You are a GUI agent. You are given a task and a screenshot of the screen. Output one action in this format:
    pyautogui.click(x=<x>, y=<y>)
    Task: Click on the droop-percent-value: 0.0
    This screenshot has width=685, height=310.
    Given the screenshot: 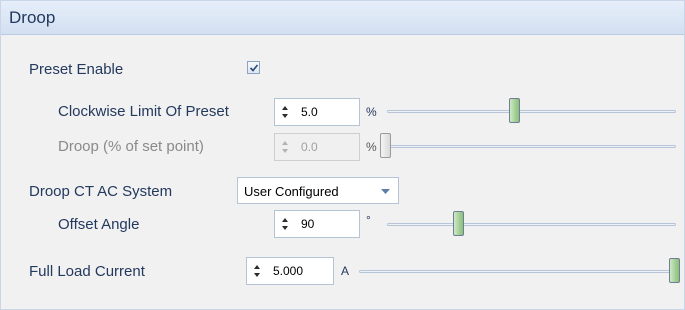 What is the action you would take?
    pyautogui.click(x=309, y=147)
    